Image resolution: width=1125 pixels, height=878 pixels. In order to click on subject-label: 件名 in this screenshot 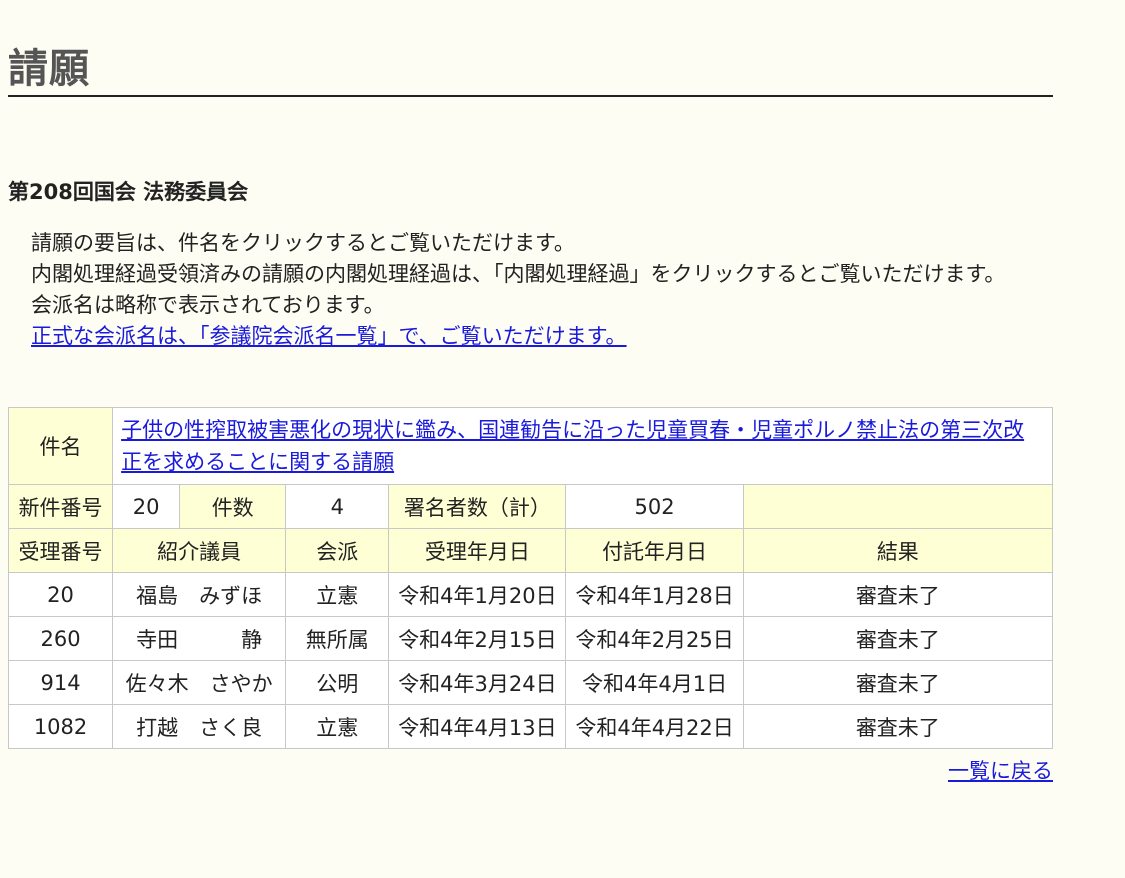, I will do `click(60, 446)`.